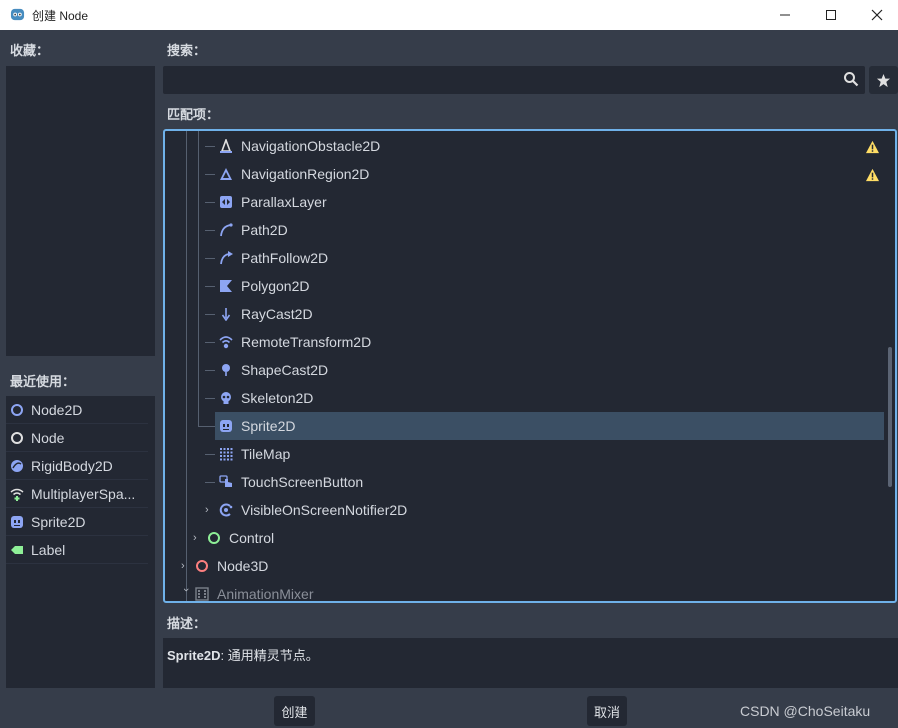 The height and width of the screenshot is (728, 898). I want to click on tree-item-navigation-obstacle2d: NavigationObstacle2D, so click(525, 146).